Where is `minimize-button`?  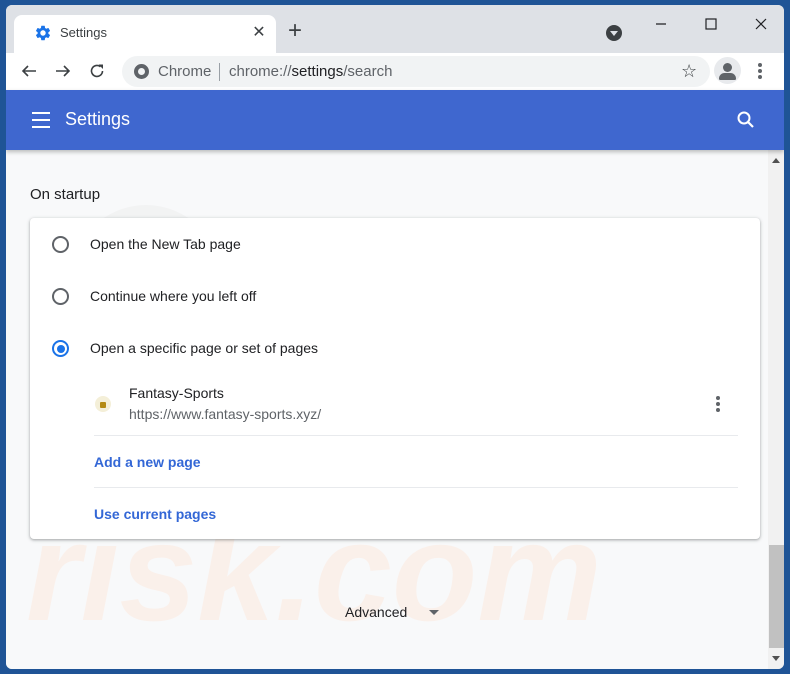
minimize-button is located at coordinates (661, 24).